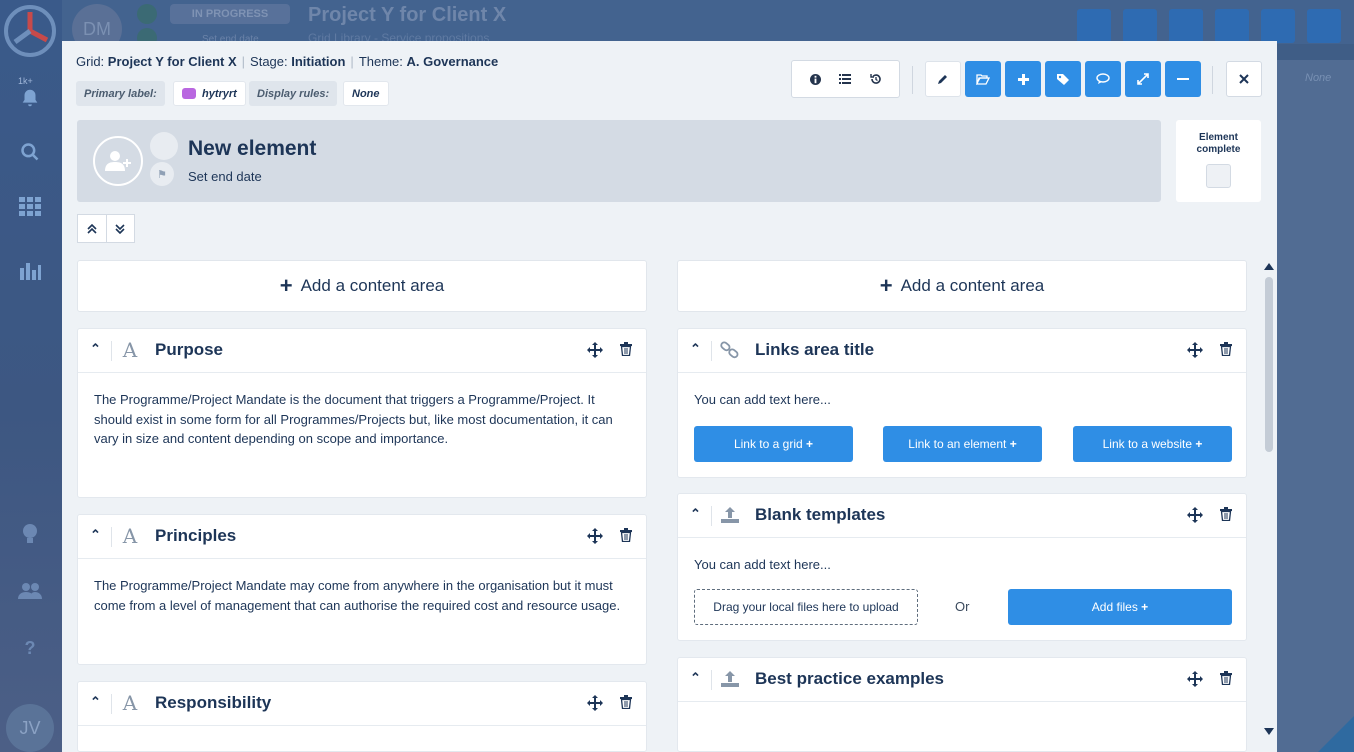 The width and height of the screenshot is (1354, 752). I want to click on add-content-area-right: + Add a content area, so click(962, 286).